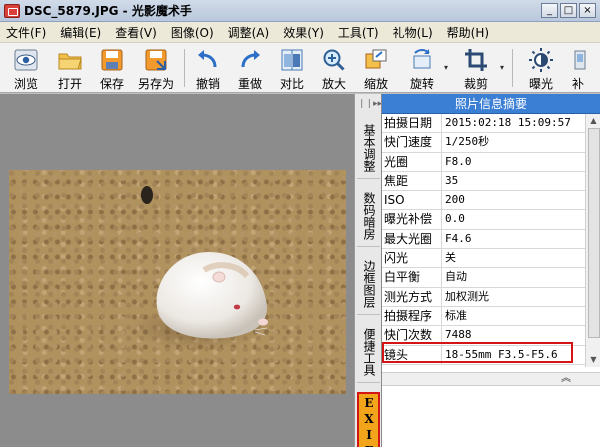 The image size is (600, 447). I want to click on menu-help: 帮助(H), so click(468, 32).